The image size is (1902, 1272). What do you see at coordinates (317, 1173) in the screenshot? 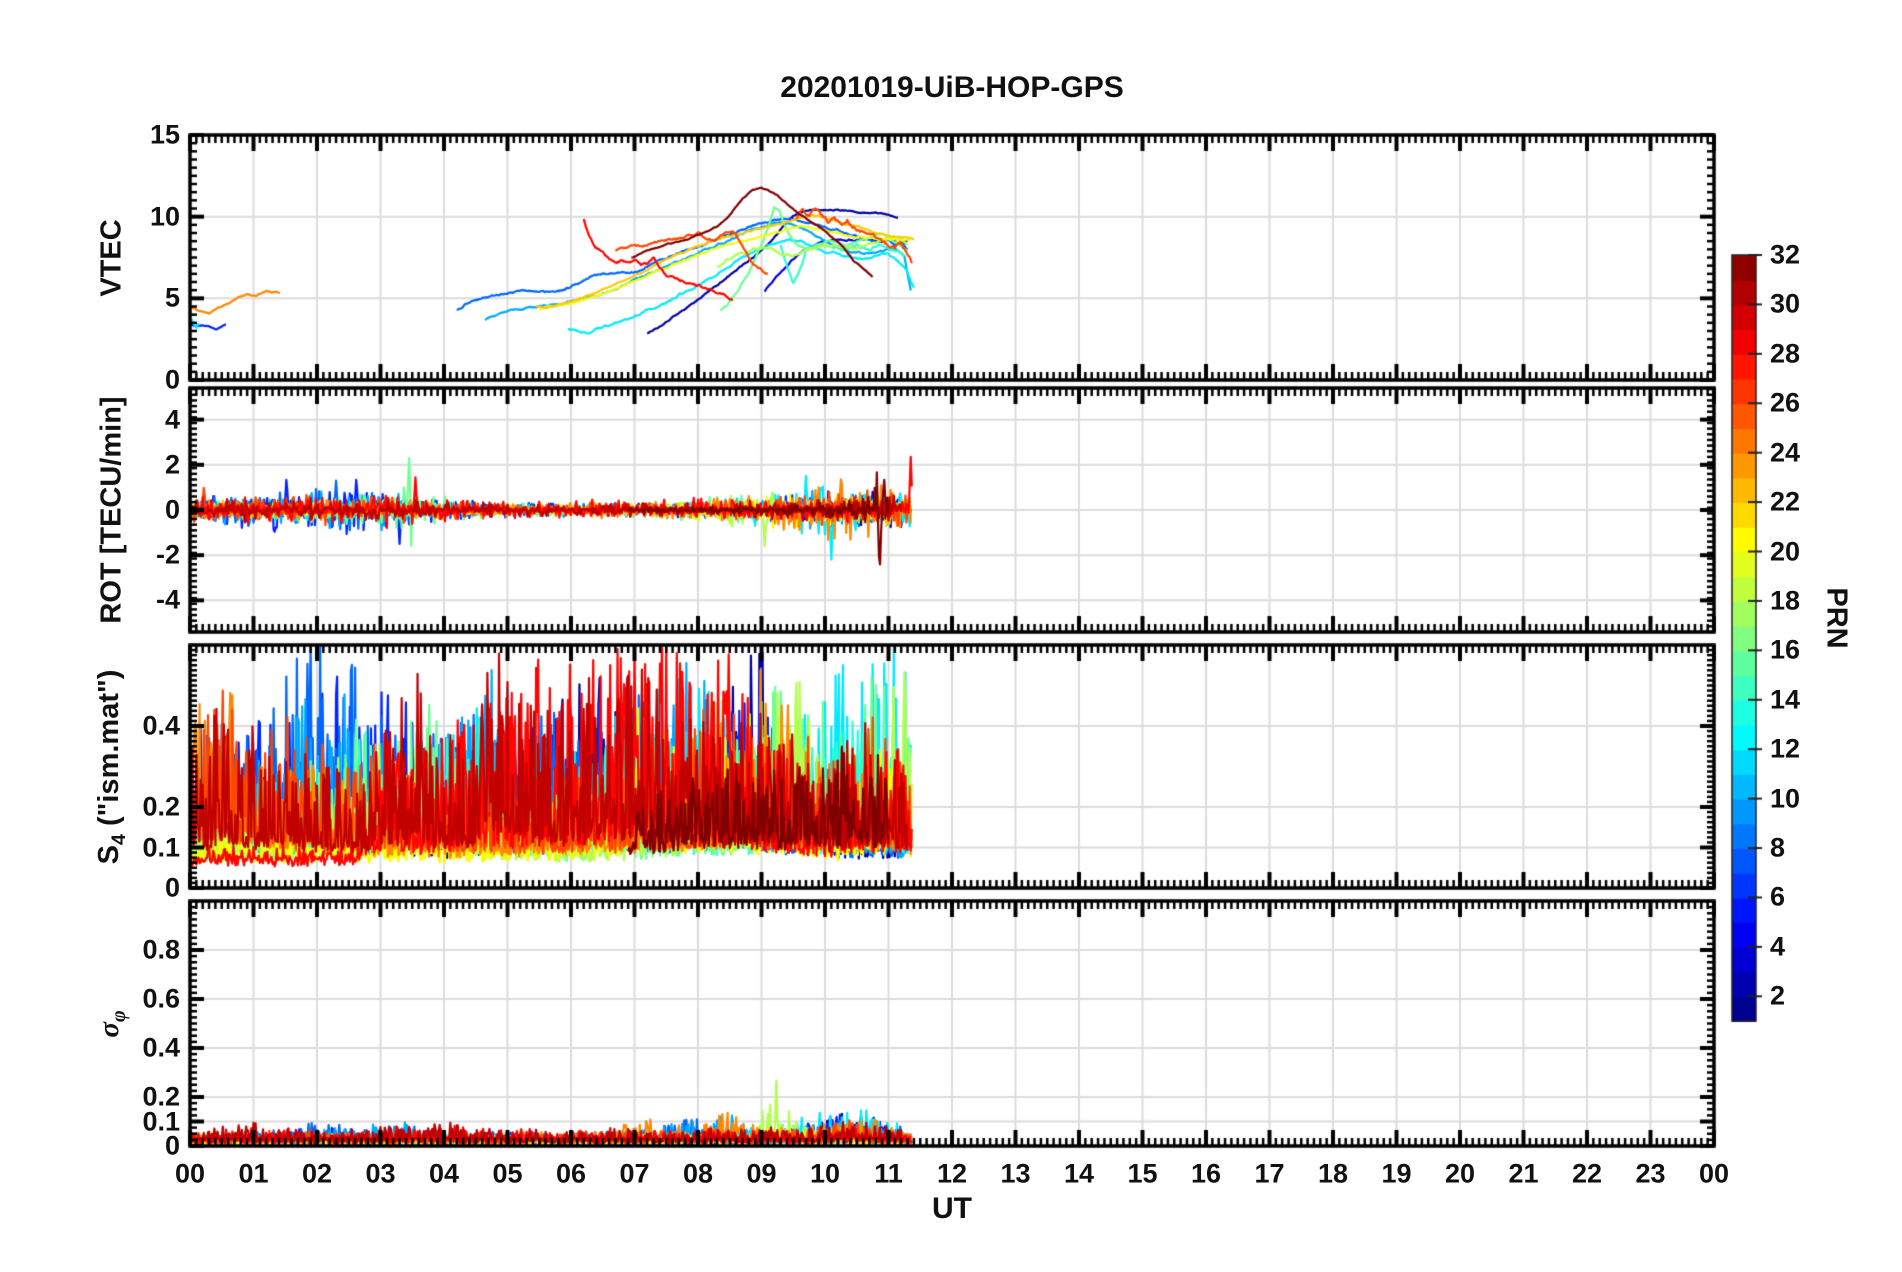
I see `x-tick-label: 02` at bounding box center [317, 1173].